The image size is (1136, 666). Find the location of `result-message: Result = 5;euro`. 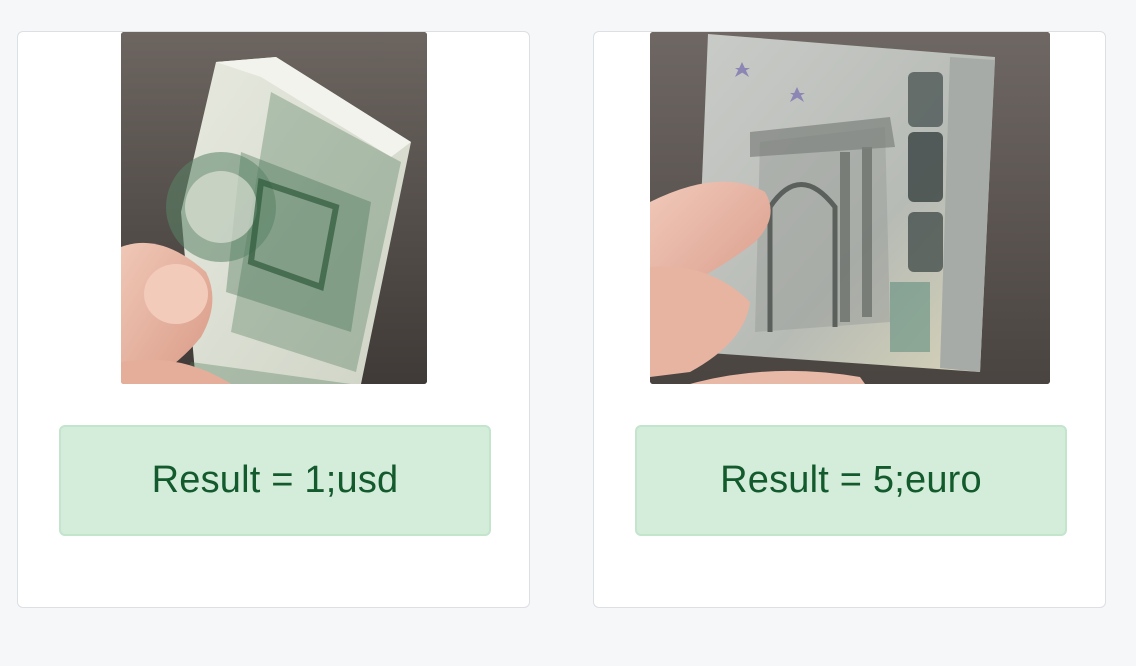

result-message: Result = 5;euro is located at coordinates (851, 480).